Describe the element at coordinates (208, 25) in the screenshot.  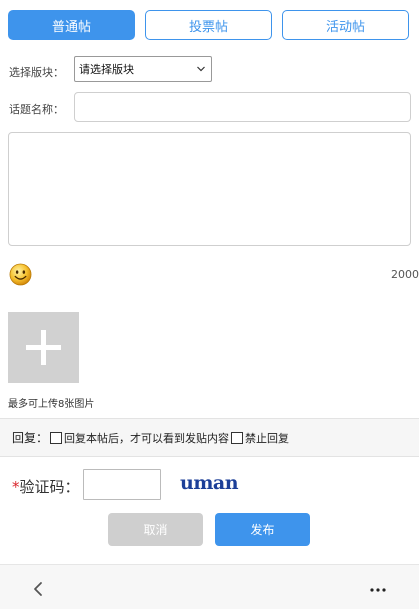
I see `tab-vote-post: 投票帖` at that location.